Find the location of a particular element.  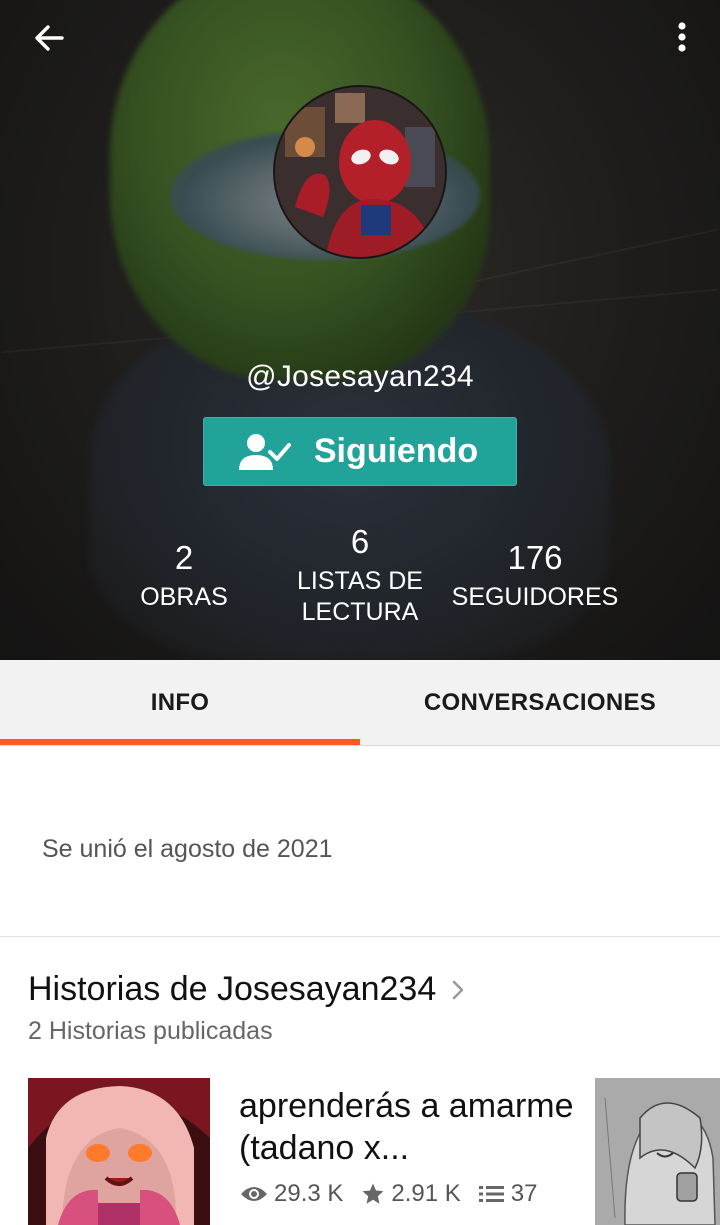

stories-count: 2 Historias publicadas is located at coordinates (150, 1031).